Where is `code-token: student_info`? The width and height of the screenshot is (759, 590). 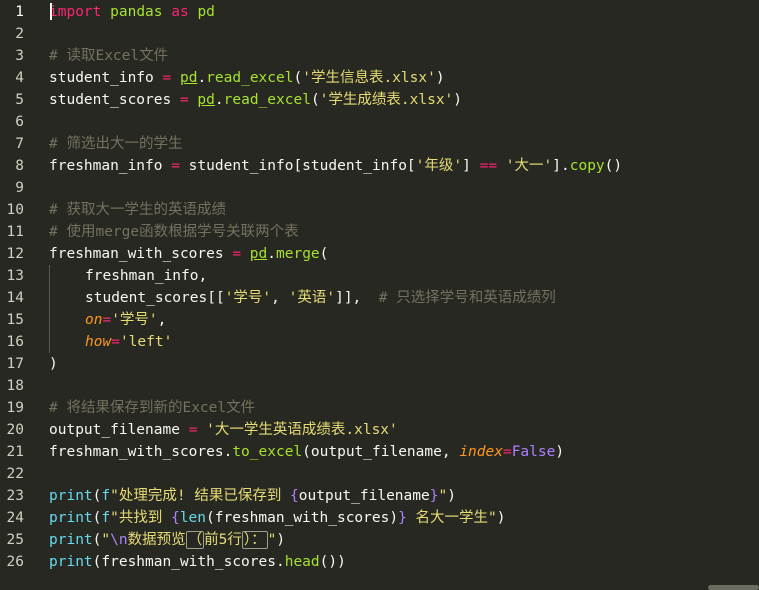 code-token: student_info is located at coordinates (106, 78).